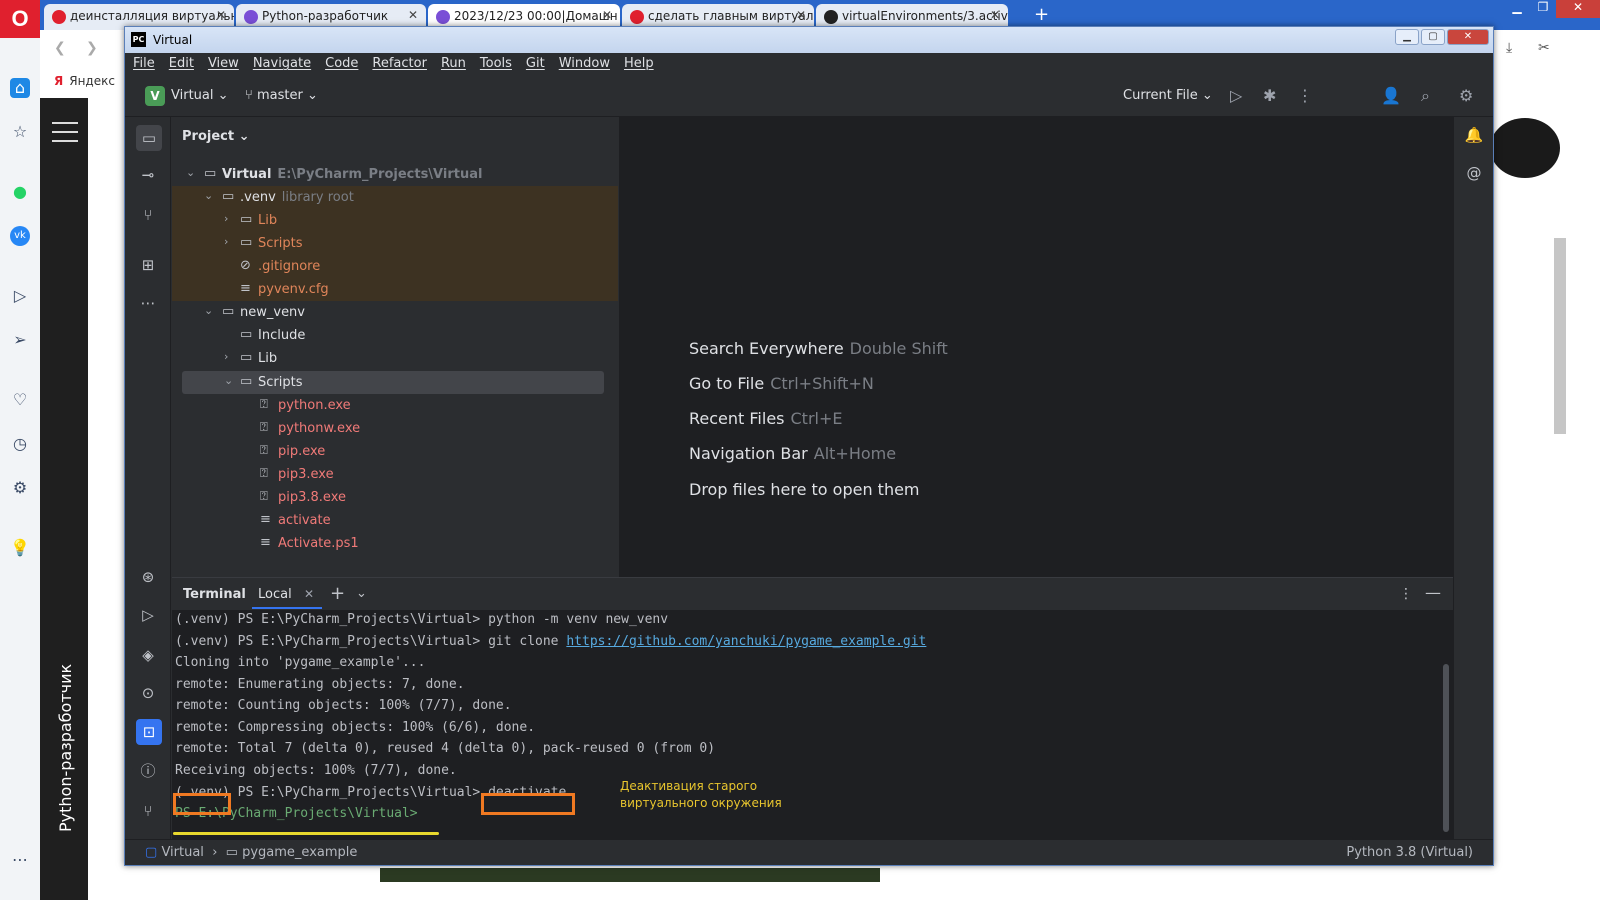  Describe the element at coordinates (20, 296) in the screenshot. I see `player-icon: ▷` at that location.